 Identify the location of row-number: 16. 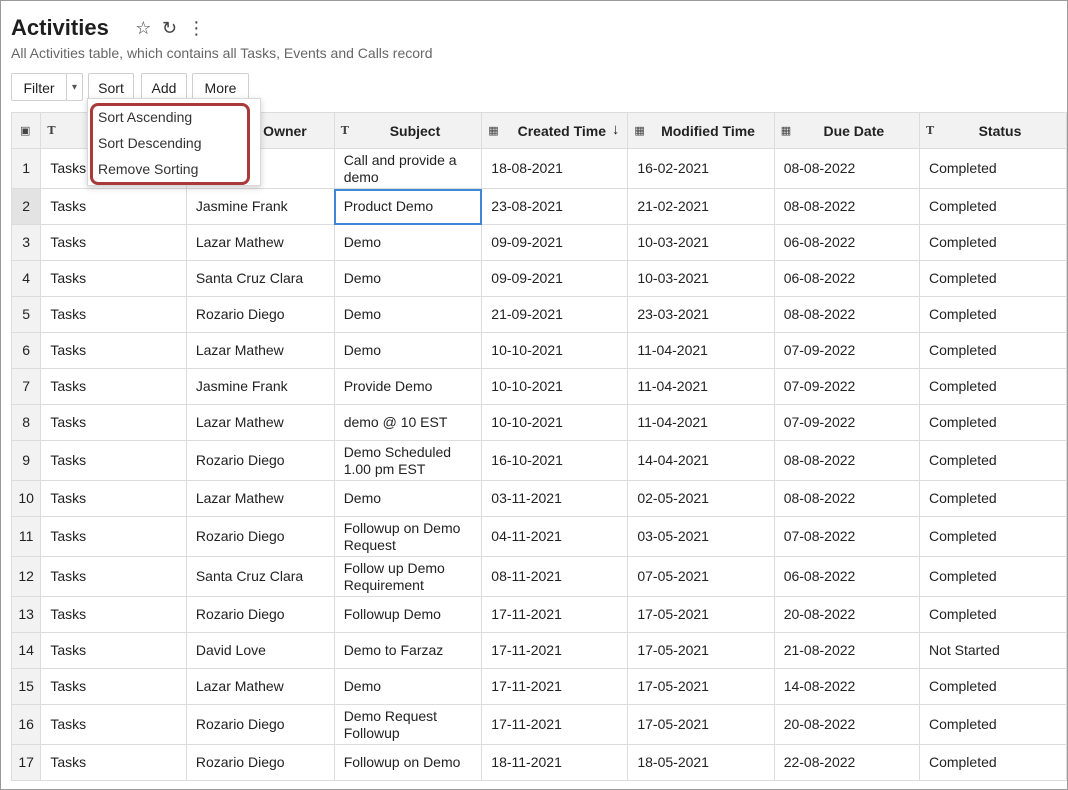
(26, 724).